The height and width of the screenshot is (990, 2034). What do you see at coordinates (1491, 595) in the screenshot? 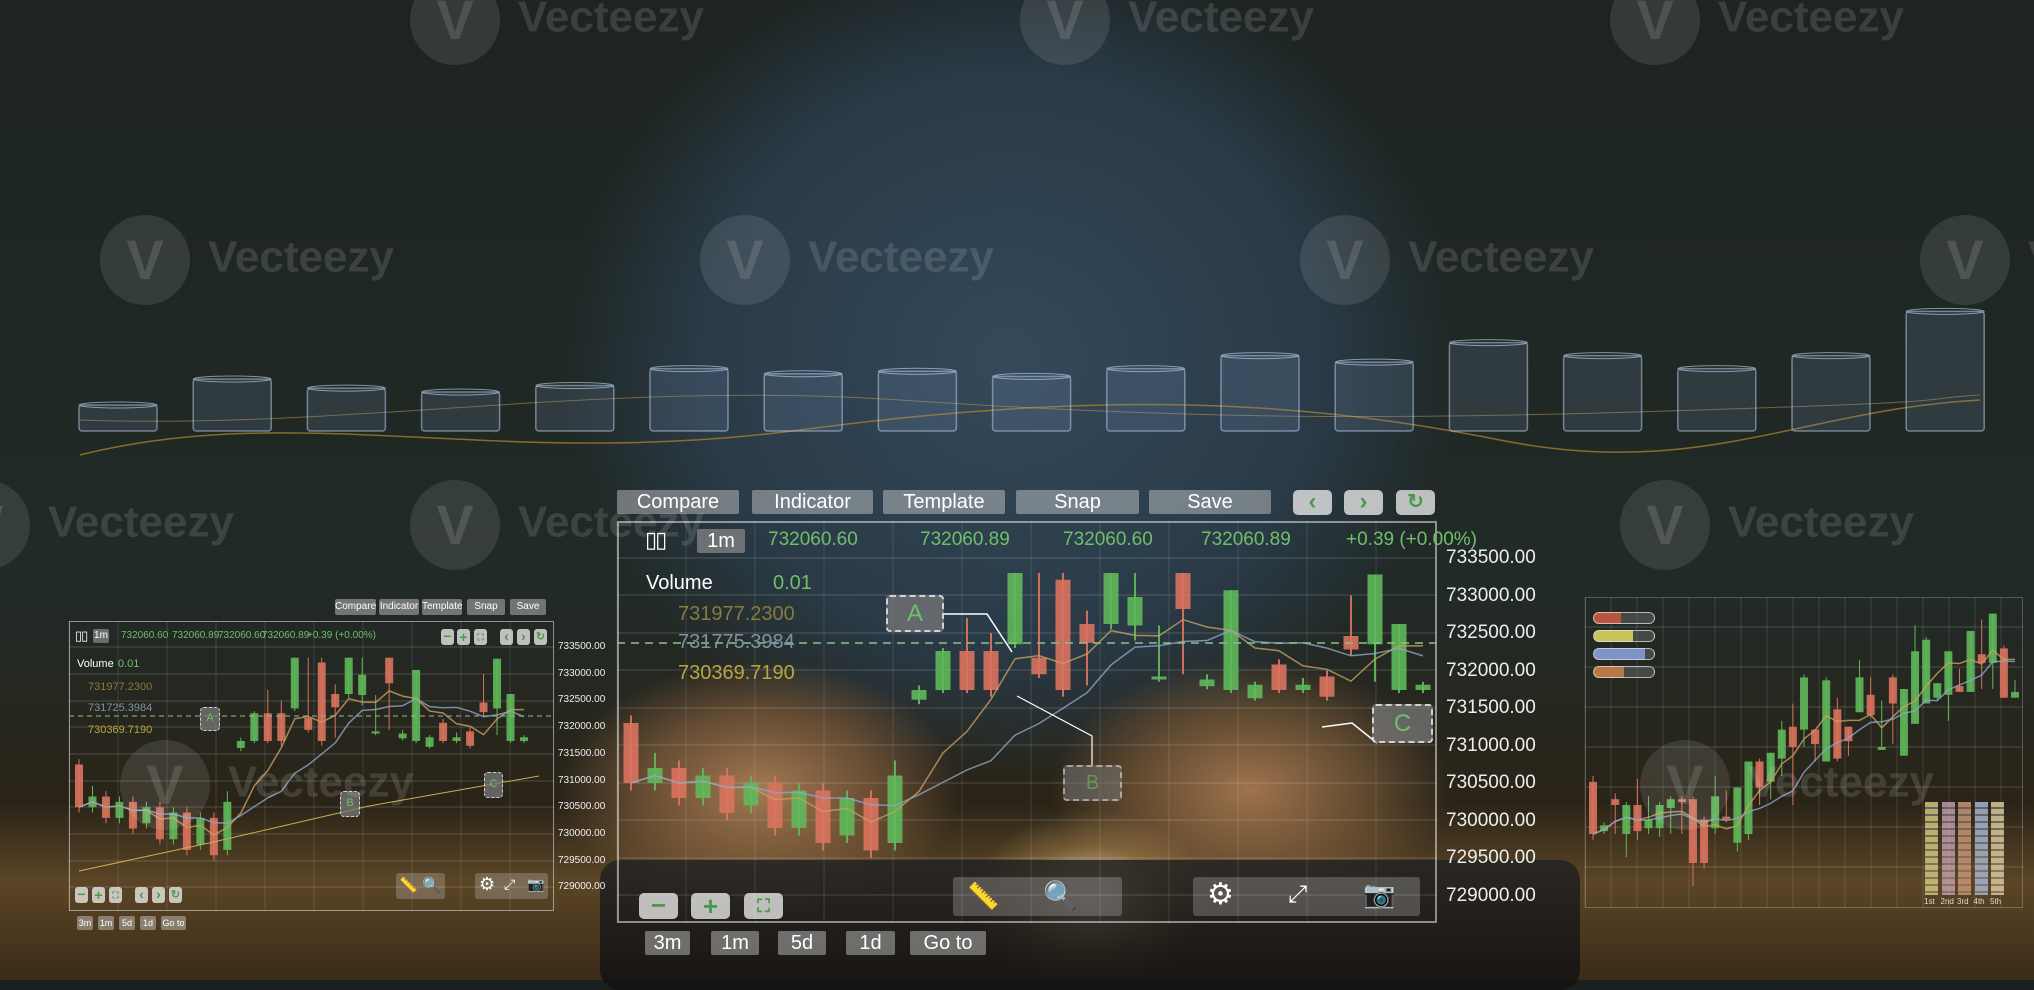
I see `axis-tick: 733000.00` at bounding box center [1491, 595].